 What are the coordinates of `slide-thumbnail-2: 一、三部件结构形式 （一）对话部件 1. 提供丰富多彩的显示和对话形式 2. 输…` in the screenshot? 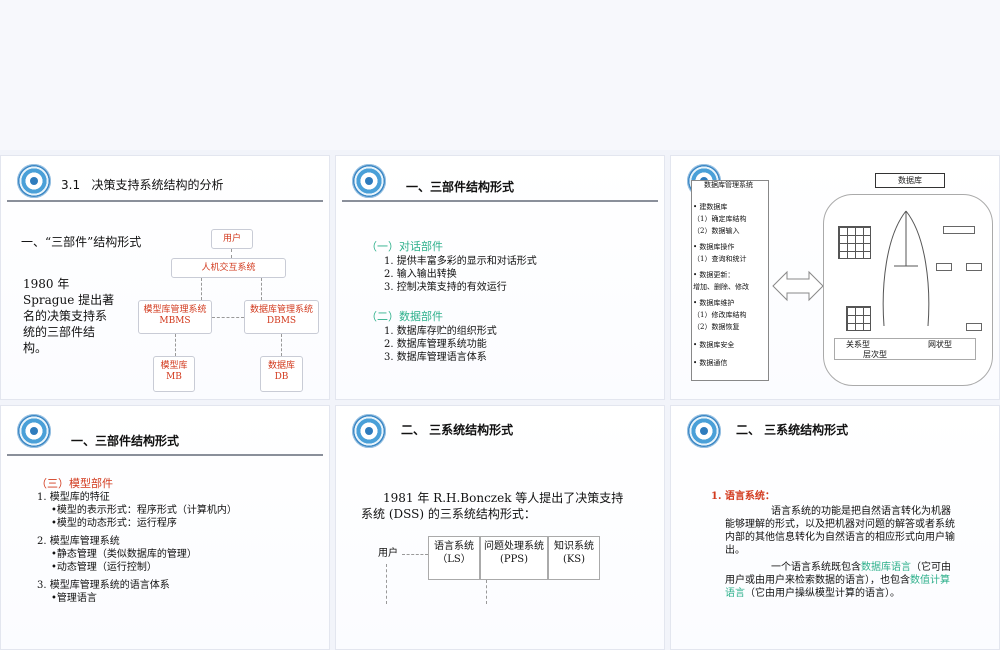 It's located at (500, 277).